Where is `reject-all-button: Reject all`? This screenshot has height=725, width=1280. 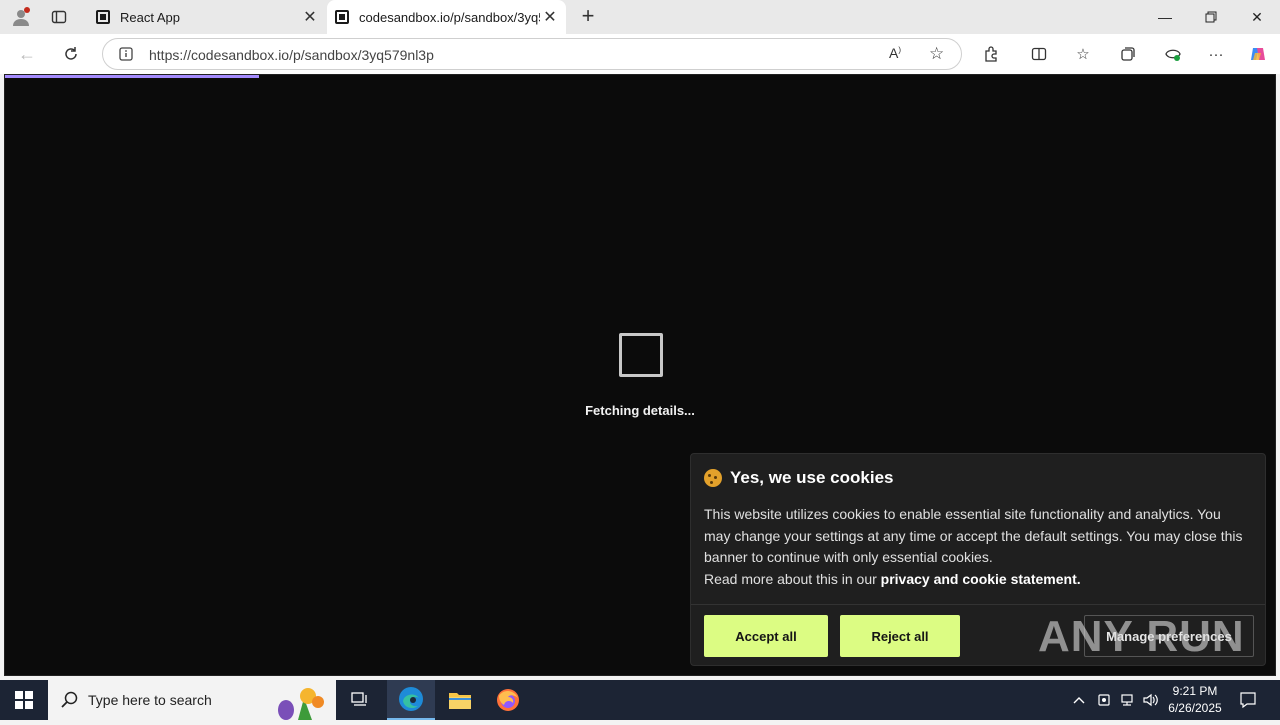 reject-all-button: Reject all is located at coordinates (900, 636).